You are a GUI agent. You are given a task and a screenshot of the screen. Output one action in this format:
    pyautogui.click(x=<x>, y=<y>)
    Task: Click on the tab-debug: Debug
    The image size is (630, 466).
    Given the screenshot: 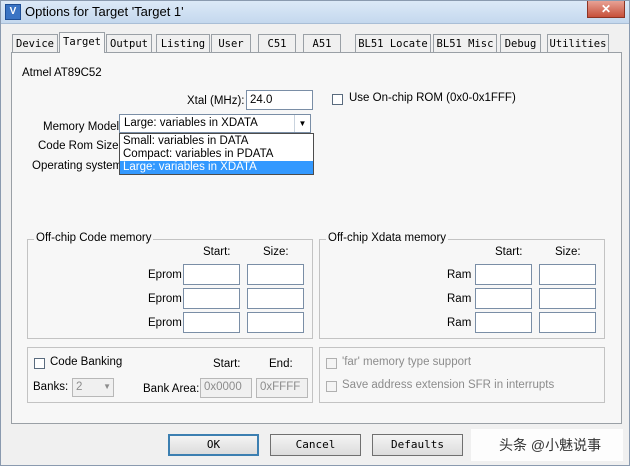 What is the action you would take?
    pyautogui.click(x=520, y=43)
    